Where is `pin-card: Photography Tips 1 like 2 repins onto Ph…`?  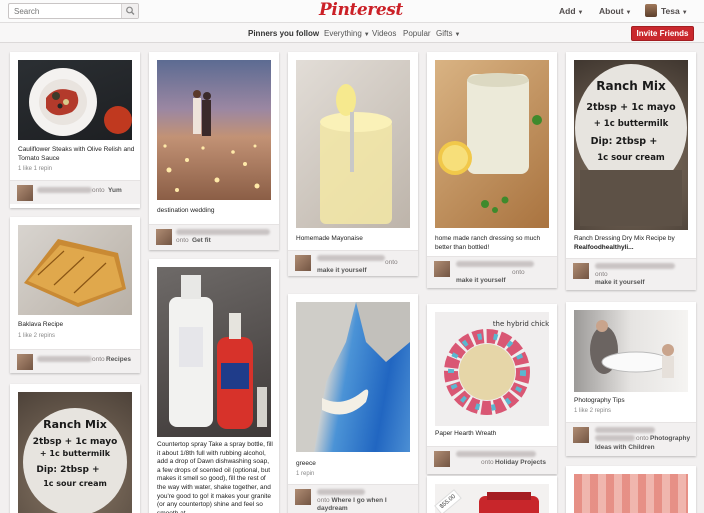 pin-card: Photography Tips 1 like 2 repins onto Ph… is located at coordinates (631, 379).